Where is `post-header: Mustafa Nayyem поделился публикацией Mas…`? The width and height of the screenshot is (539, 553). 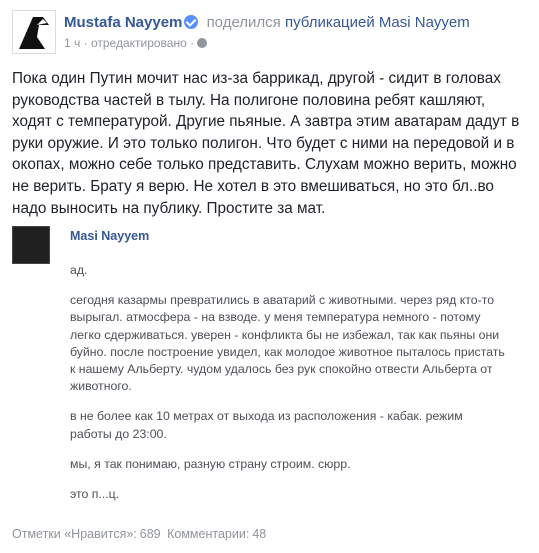 post-header: Mustafa Nayyem поделился публикацией Mas… is located at coordinates (270, 33).